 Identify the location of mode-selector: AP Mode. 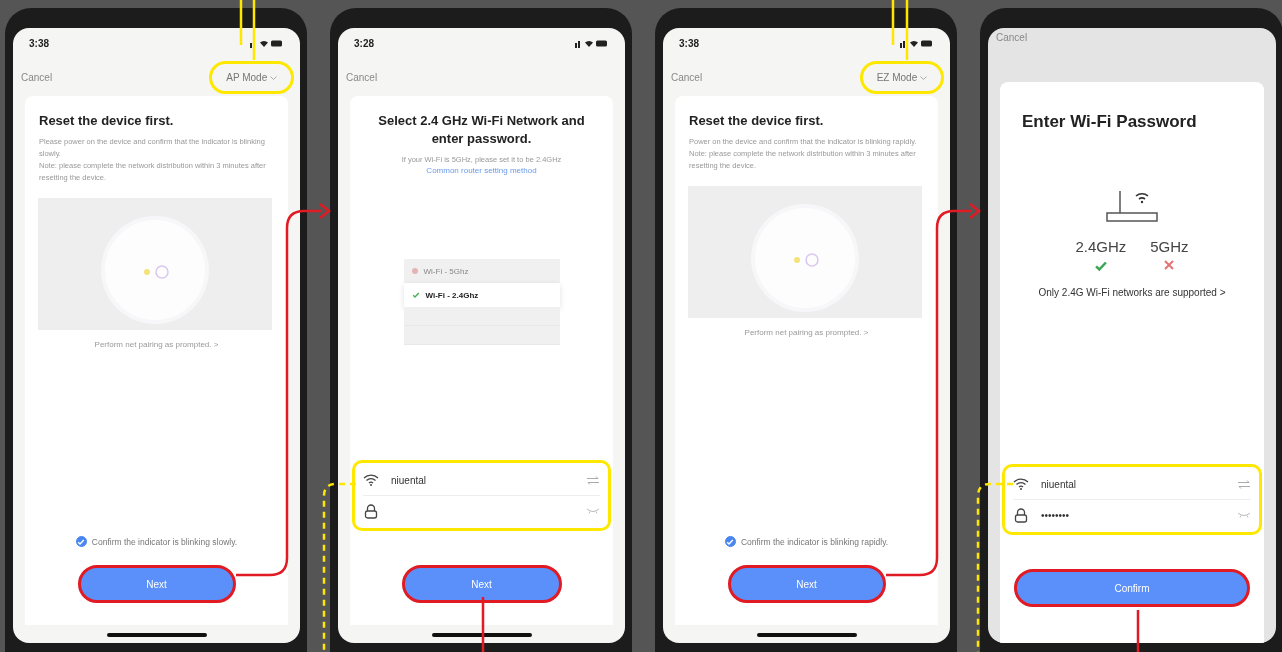
(251, 77).